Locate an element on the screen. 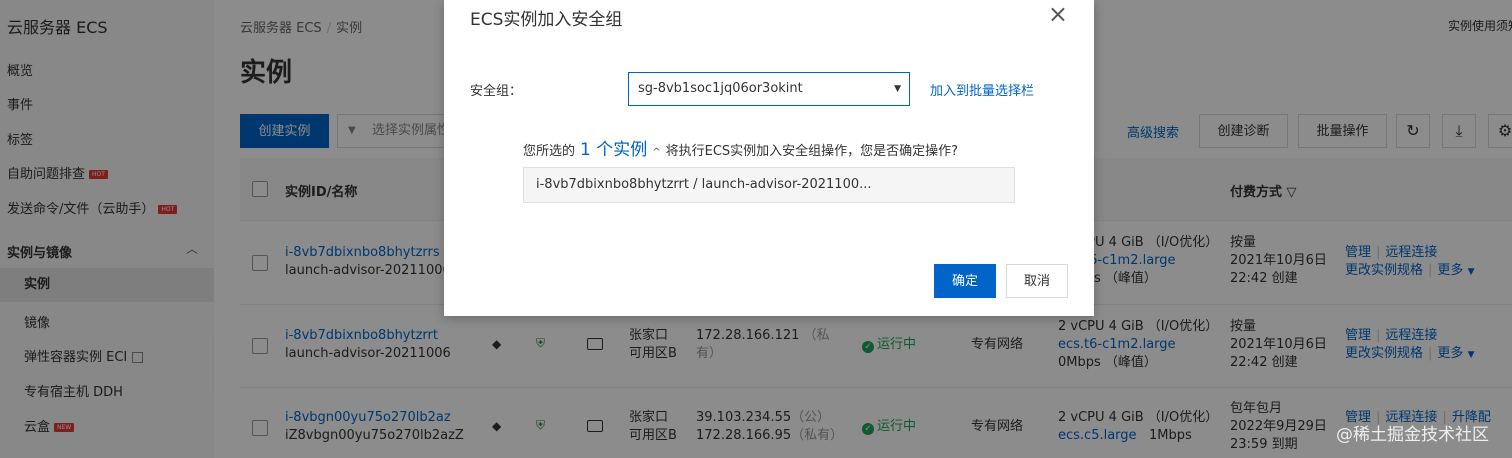  dialog-title: ECS实例加入安全组 is located at coordinates (546, 20).